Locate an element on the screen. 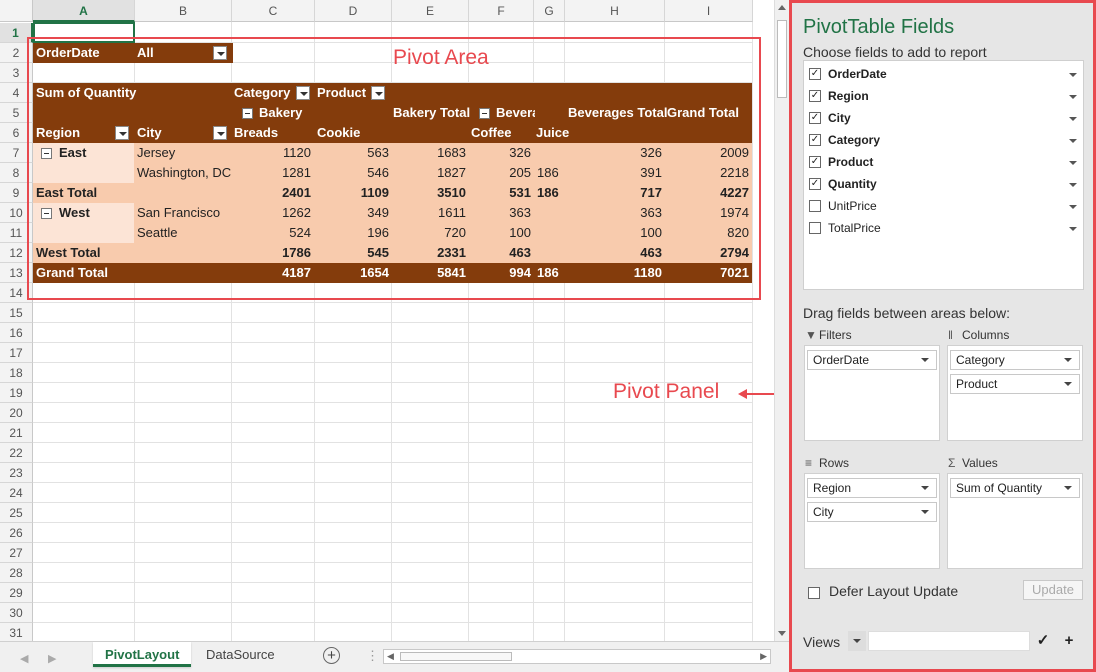  row-header-18: 18 is located at coordinates (16, 373).